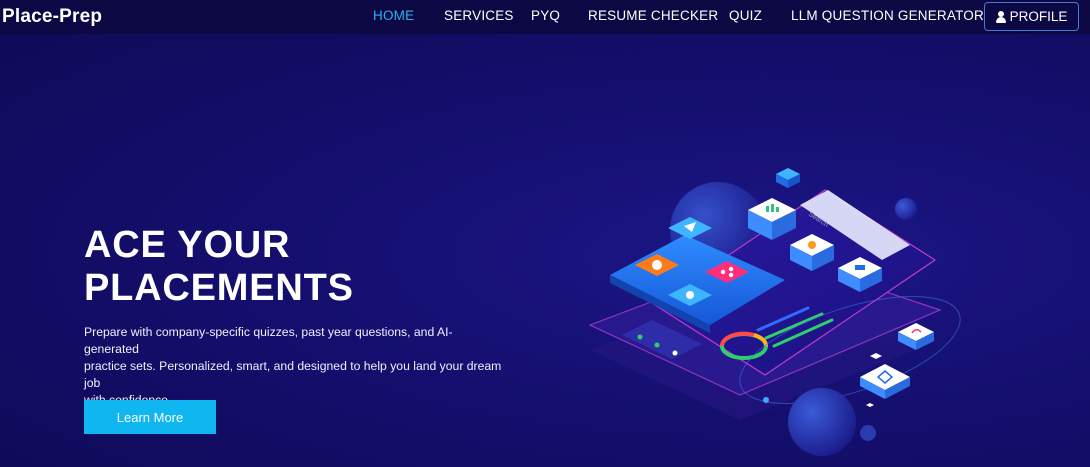 This screenshot has width=1090, height=467. What do you see at coordinates (887, 15) in the screenshot?
I see `nav-llm-question-generator: LLM QUESTION GENERATOR` at bounding box center [887, 15].